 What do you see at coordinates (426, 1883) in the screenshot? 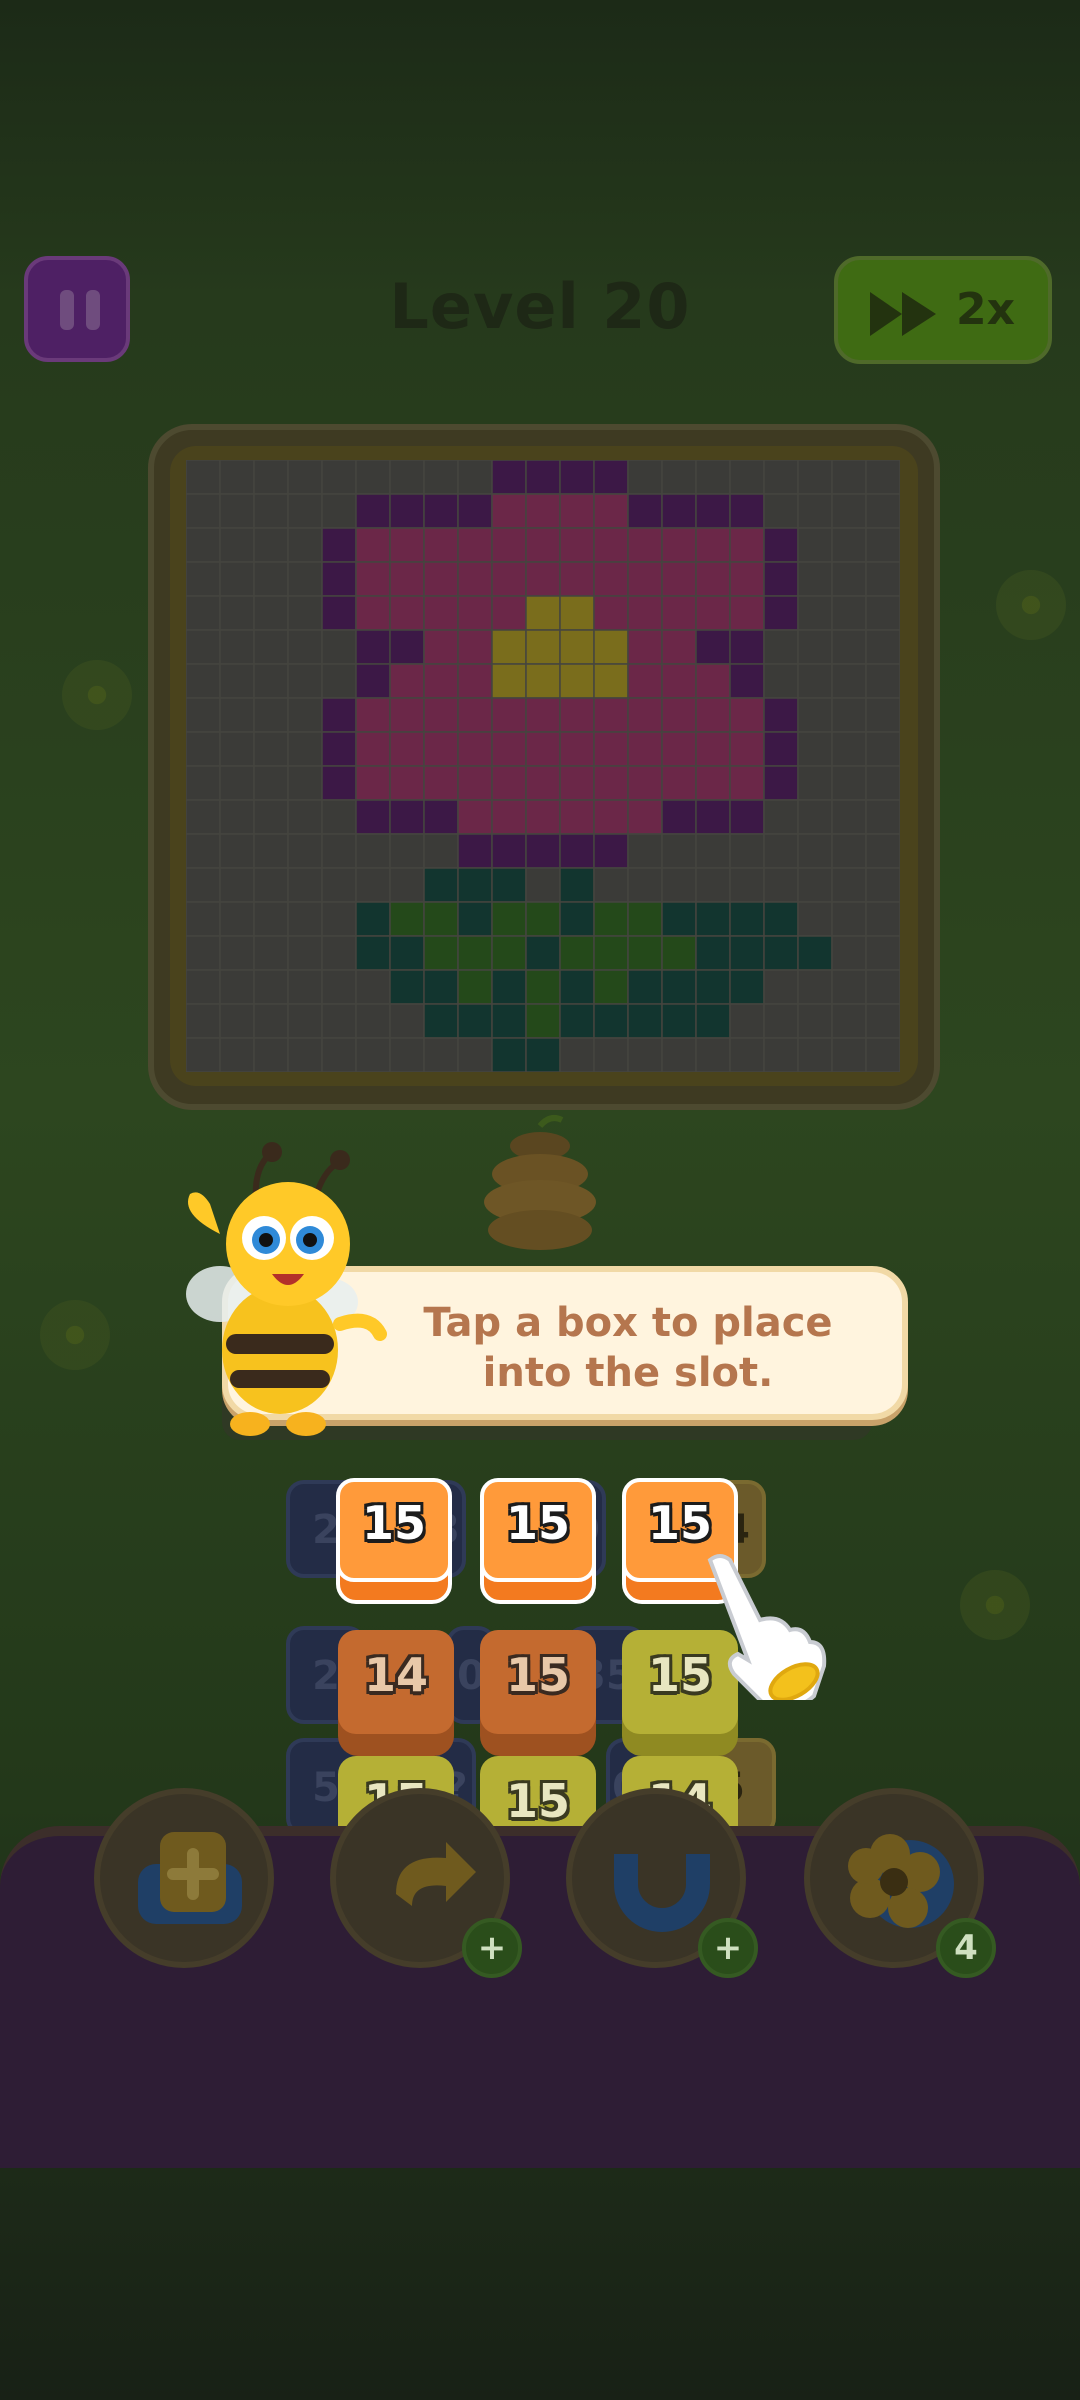
I see `undo-button: +` at bounding box center [426, 1883].